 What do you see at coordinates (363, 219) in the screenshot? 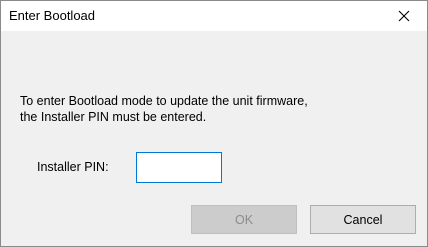
I see `cancel-button: Cancel` at bounding box center [363, 219].